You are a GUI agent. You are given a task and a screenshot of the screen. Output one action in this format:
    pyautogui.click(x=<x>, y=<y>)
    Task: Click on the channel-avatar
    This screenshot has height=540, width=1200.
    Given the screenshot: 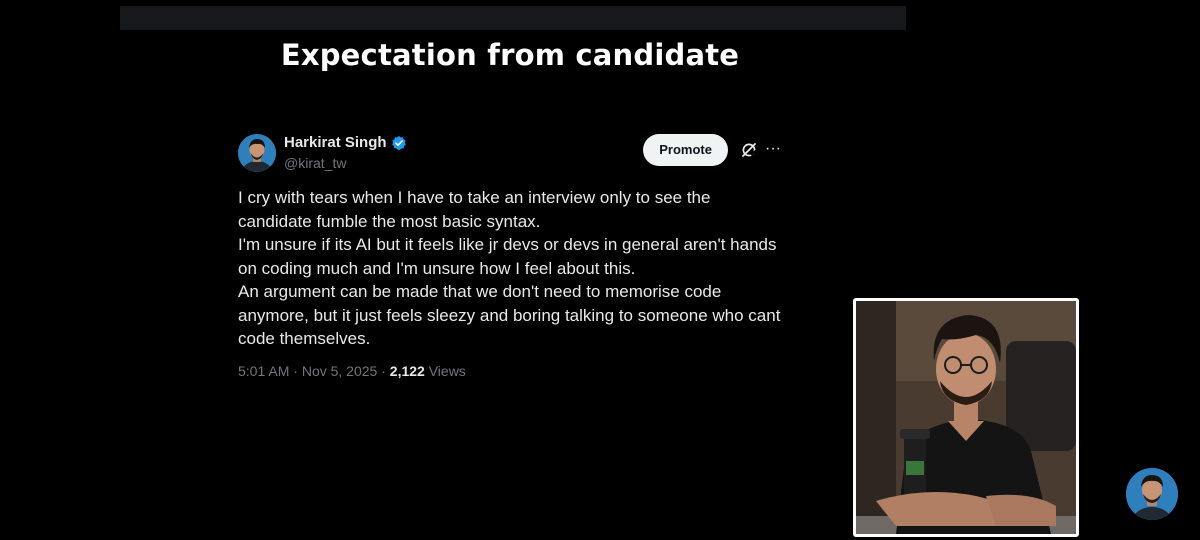 What is the action you would take?
    pyautogui.click(x=1152, y=494)
    